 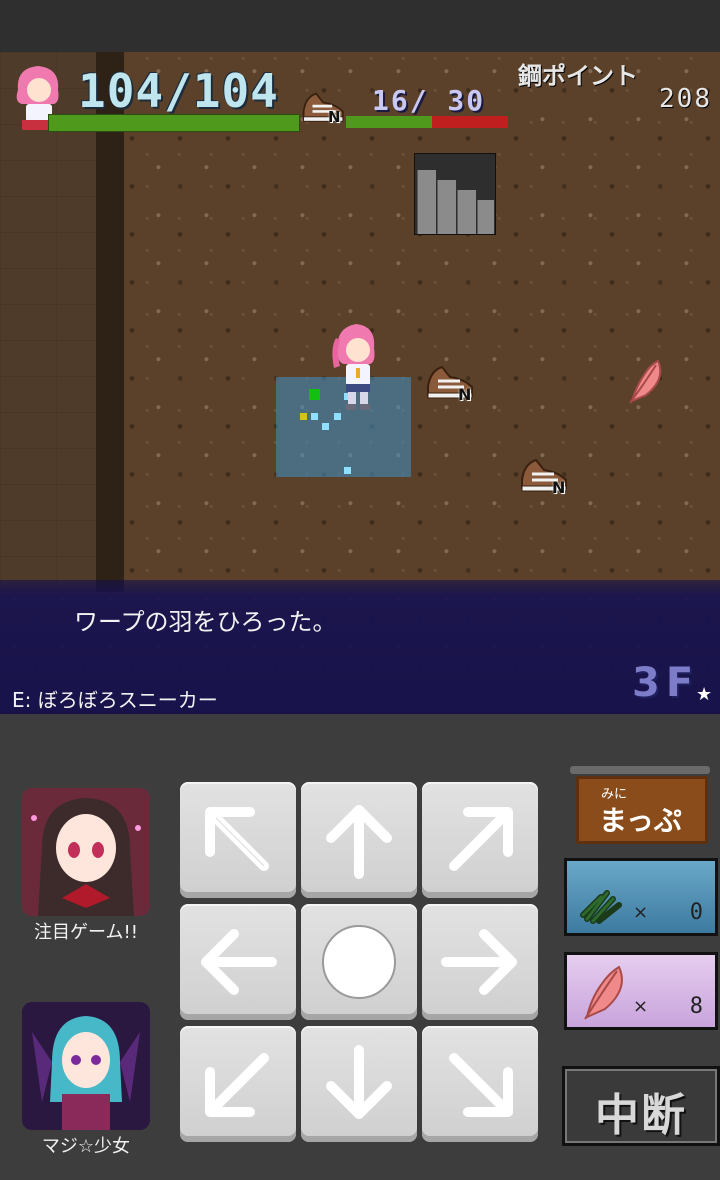 I want to click on move-up-left-button, so click(x=238, y=840).